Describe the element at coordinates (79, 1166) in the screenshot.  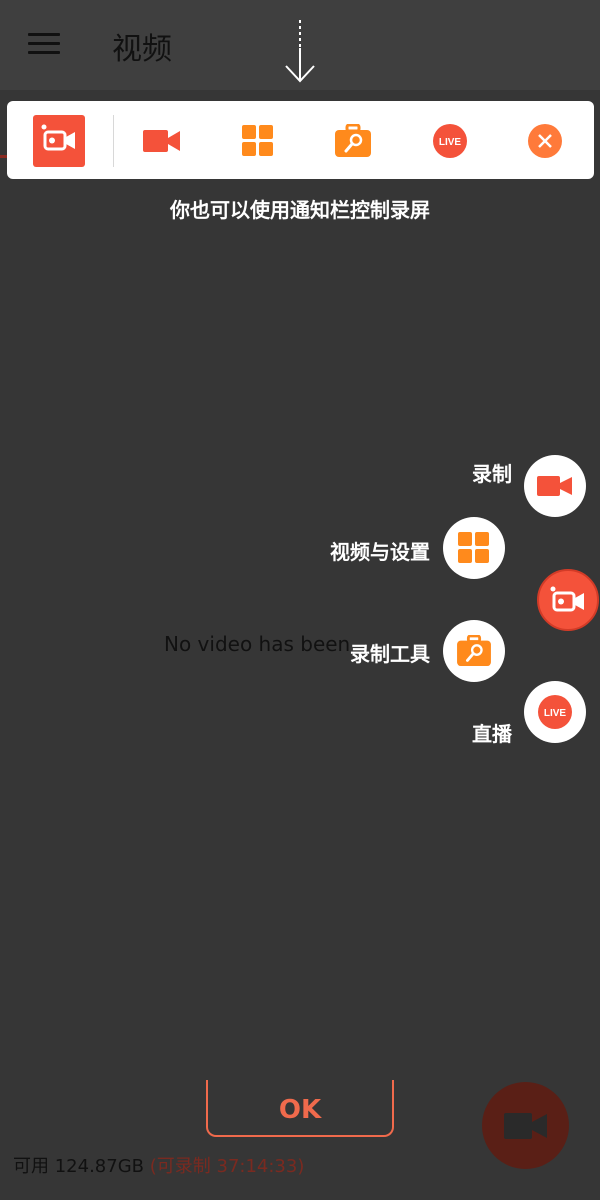
I see `storage-available: 可用 124.87GB` at that location.